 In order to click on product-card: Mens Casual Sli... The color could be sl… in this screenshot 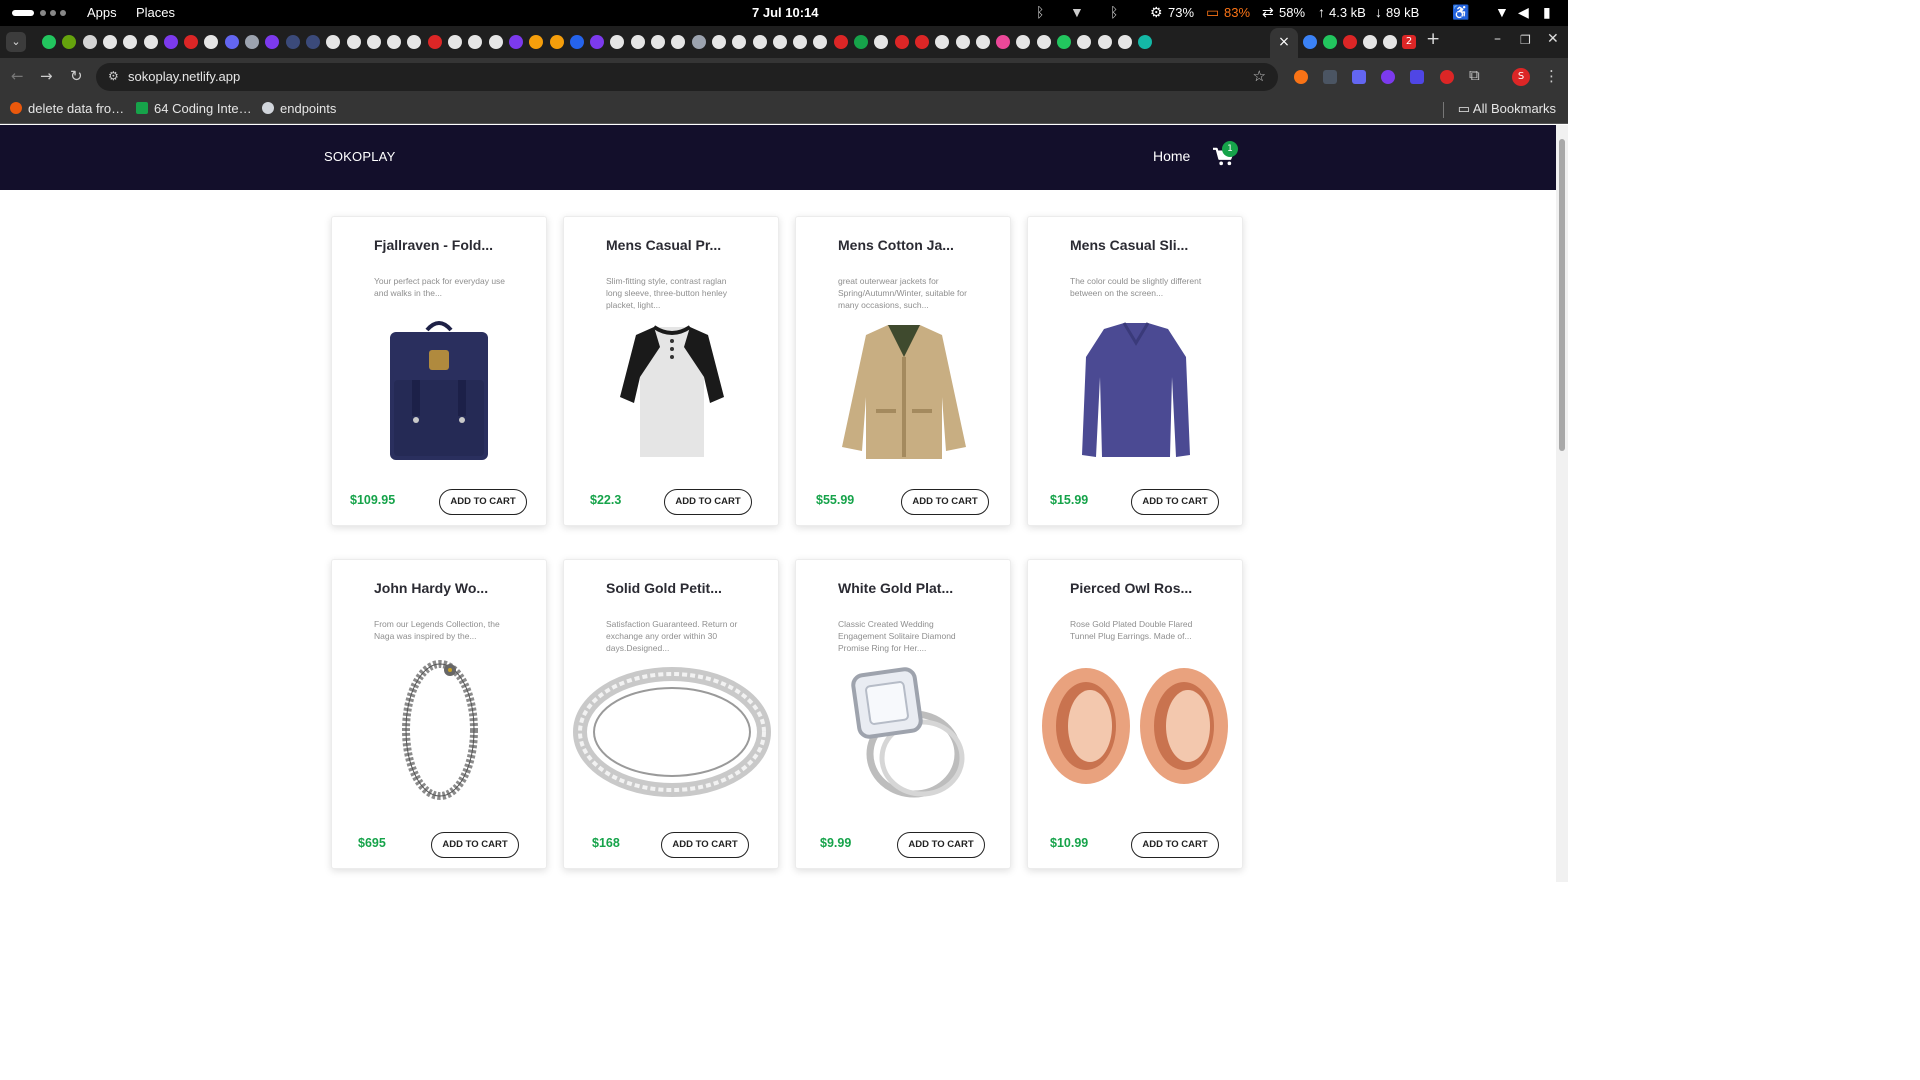, I will do `click(1135, 371)`.